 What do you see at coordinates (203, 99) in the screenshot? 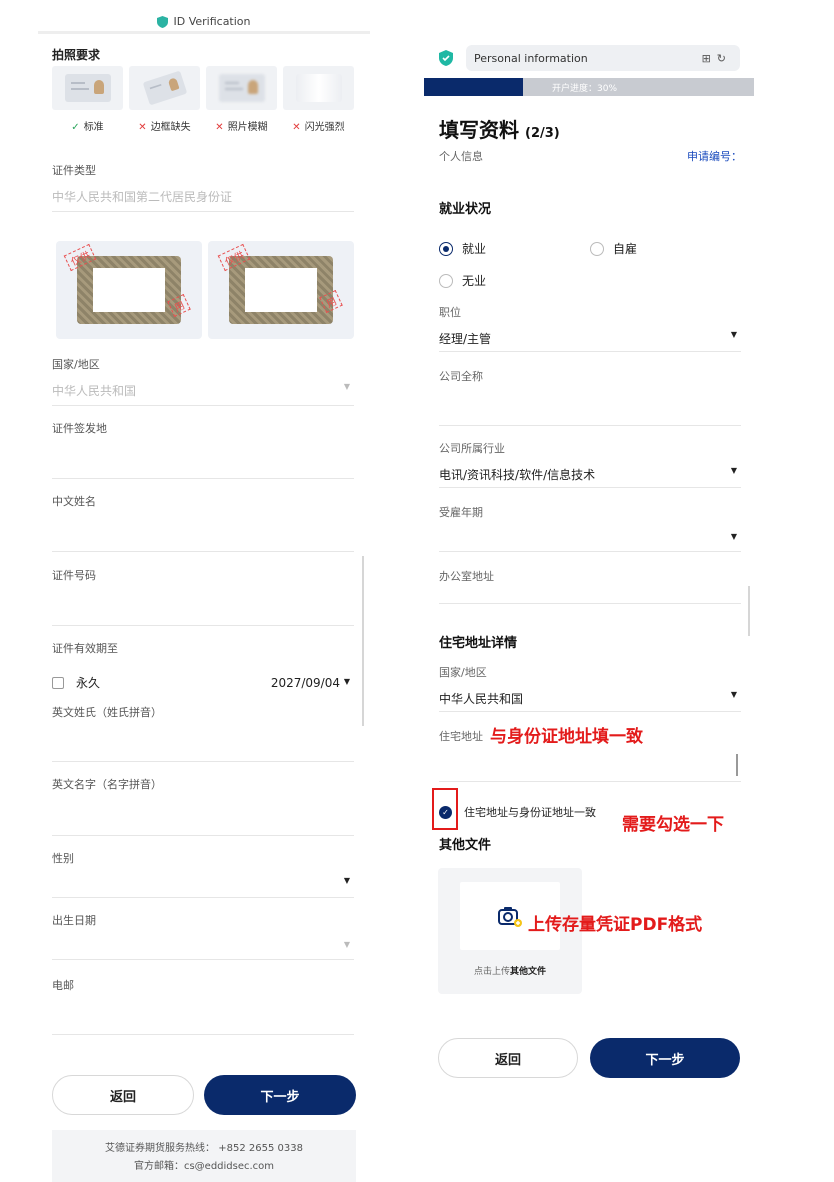
I see `photo-requirements: ✓ 标准 ✕ 边框缺失 ✕ 照片模糊 ✕ 闪光强烈` at bounding box center [203, 99].